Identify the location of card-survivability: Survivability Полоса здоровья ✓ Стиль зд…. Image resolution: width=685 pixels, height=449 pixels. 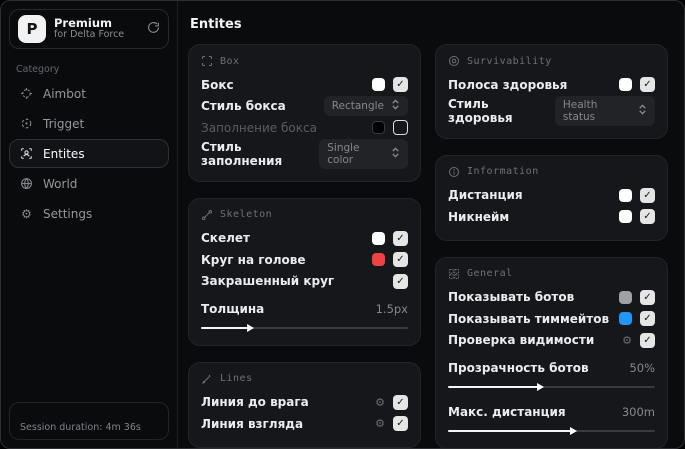
(551, 91).